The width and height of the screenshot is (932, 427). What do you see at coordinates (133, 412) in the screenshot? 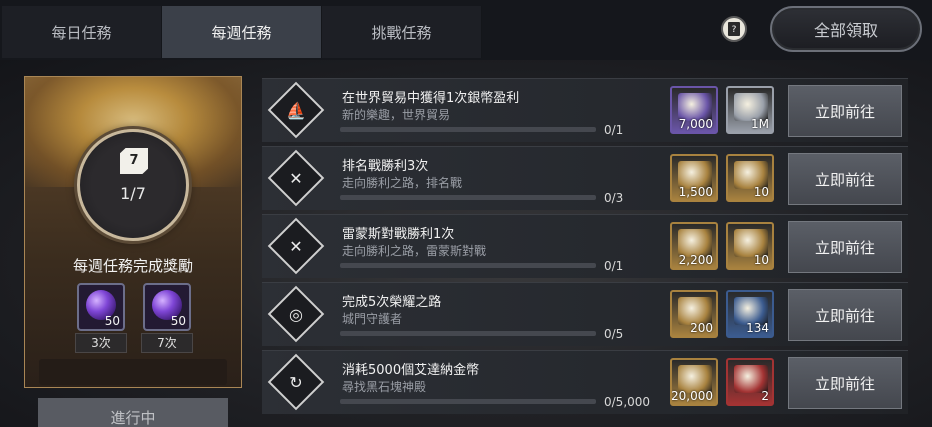
I see `in-progress-button: 進行中` at bounding box center [133, 412].